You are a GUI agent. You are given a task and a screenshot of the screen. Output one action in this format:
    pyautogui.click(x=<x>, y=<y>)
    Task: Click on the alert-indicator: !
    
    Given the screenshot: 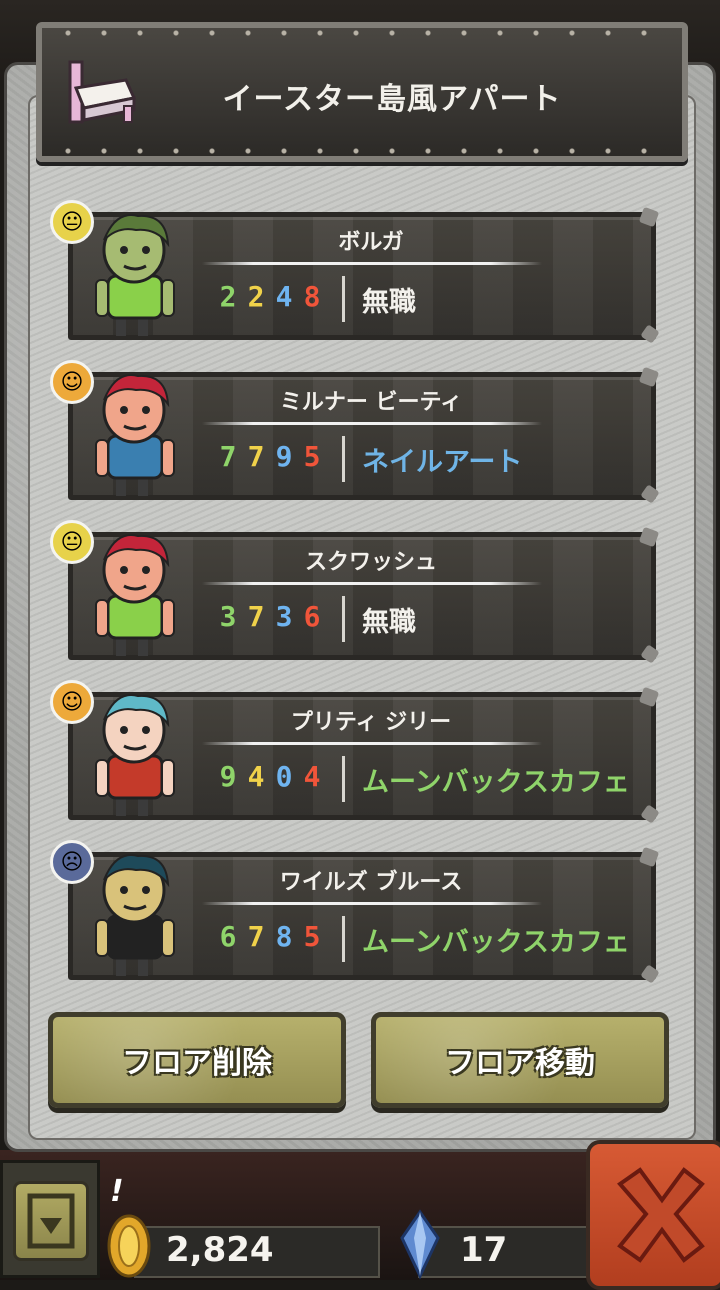 What is the action you would take?
    pyautogui.click(x=117, y=1191)
    